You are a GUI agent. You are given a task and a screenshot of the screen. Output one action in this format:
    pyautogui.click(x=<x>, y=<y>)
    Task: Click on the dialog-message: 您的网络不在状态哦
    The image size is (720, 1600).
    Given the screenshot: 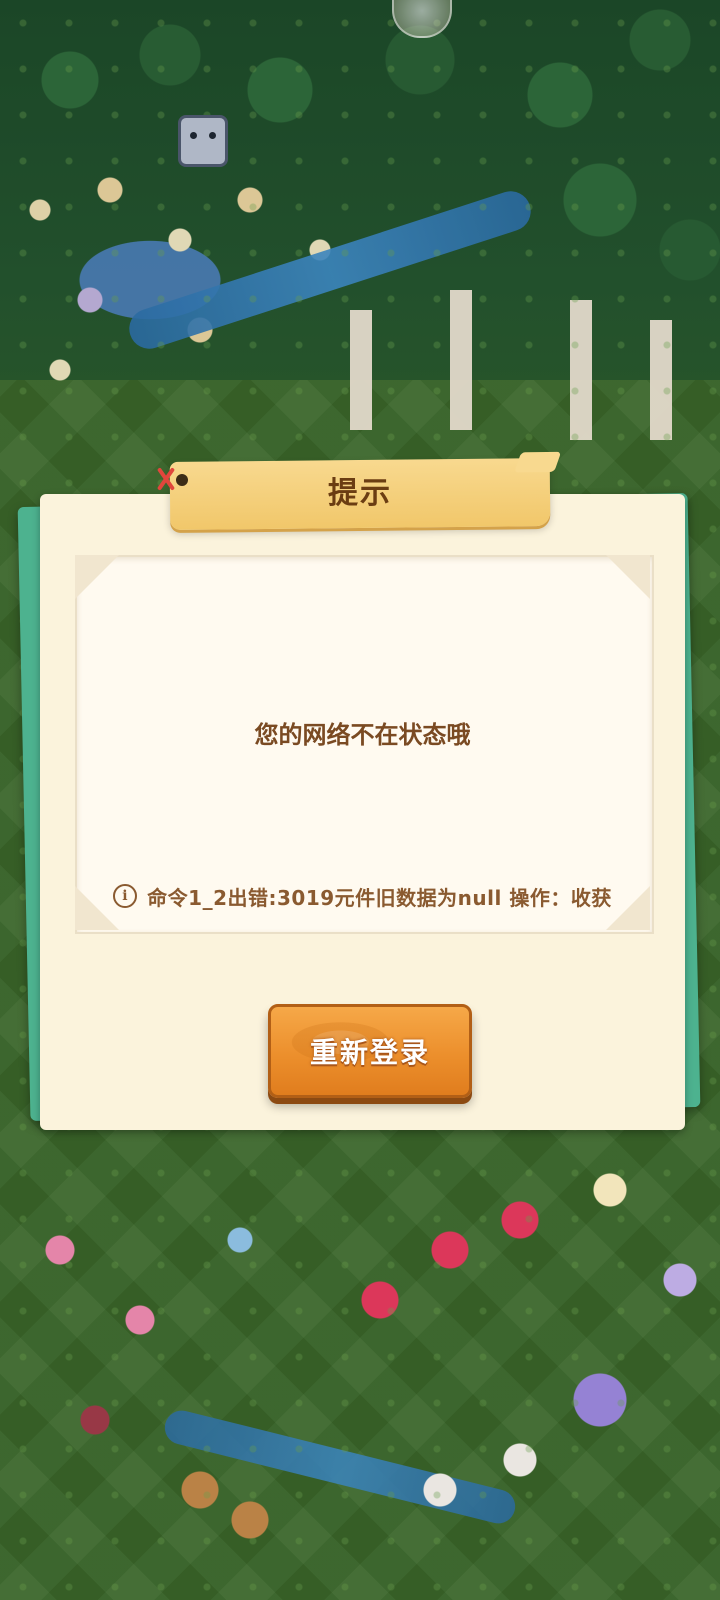 What is the action you would take?
    pyautogui.click(x=362, y=735)
    